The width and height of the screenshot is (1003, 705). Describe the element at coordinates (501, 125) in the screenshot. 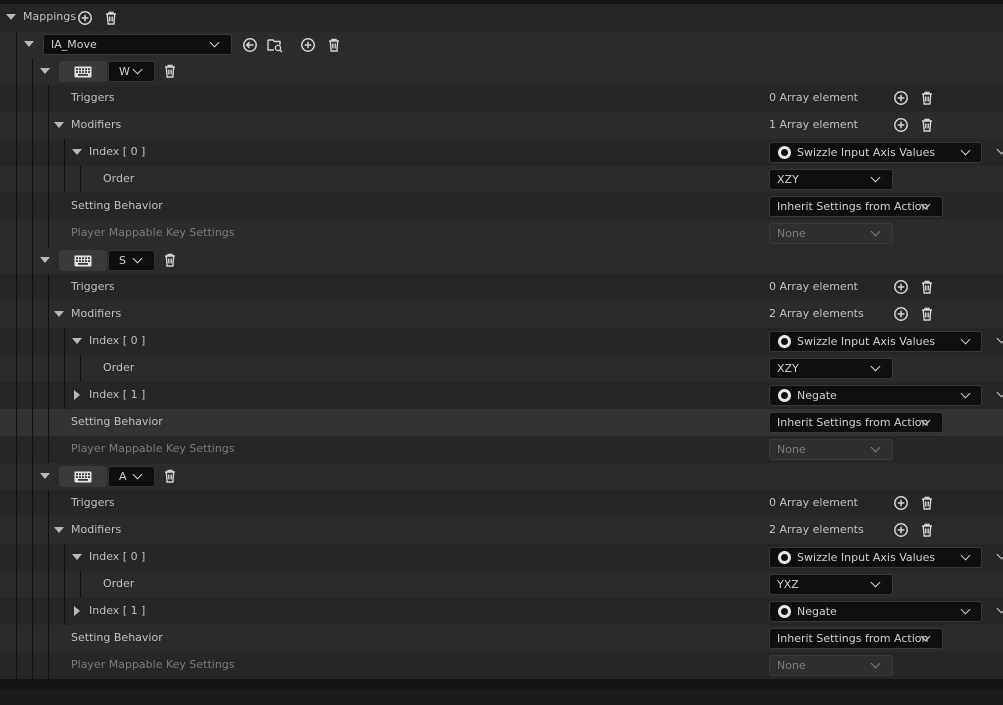

I see `modifiers-row: Modifiers 1 Array element` at that location.